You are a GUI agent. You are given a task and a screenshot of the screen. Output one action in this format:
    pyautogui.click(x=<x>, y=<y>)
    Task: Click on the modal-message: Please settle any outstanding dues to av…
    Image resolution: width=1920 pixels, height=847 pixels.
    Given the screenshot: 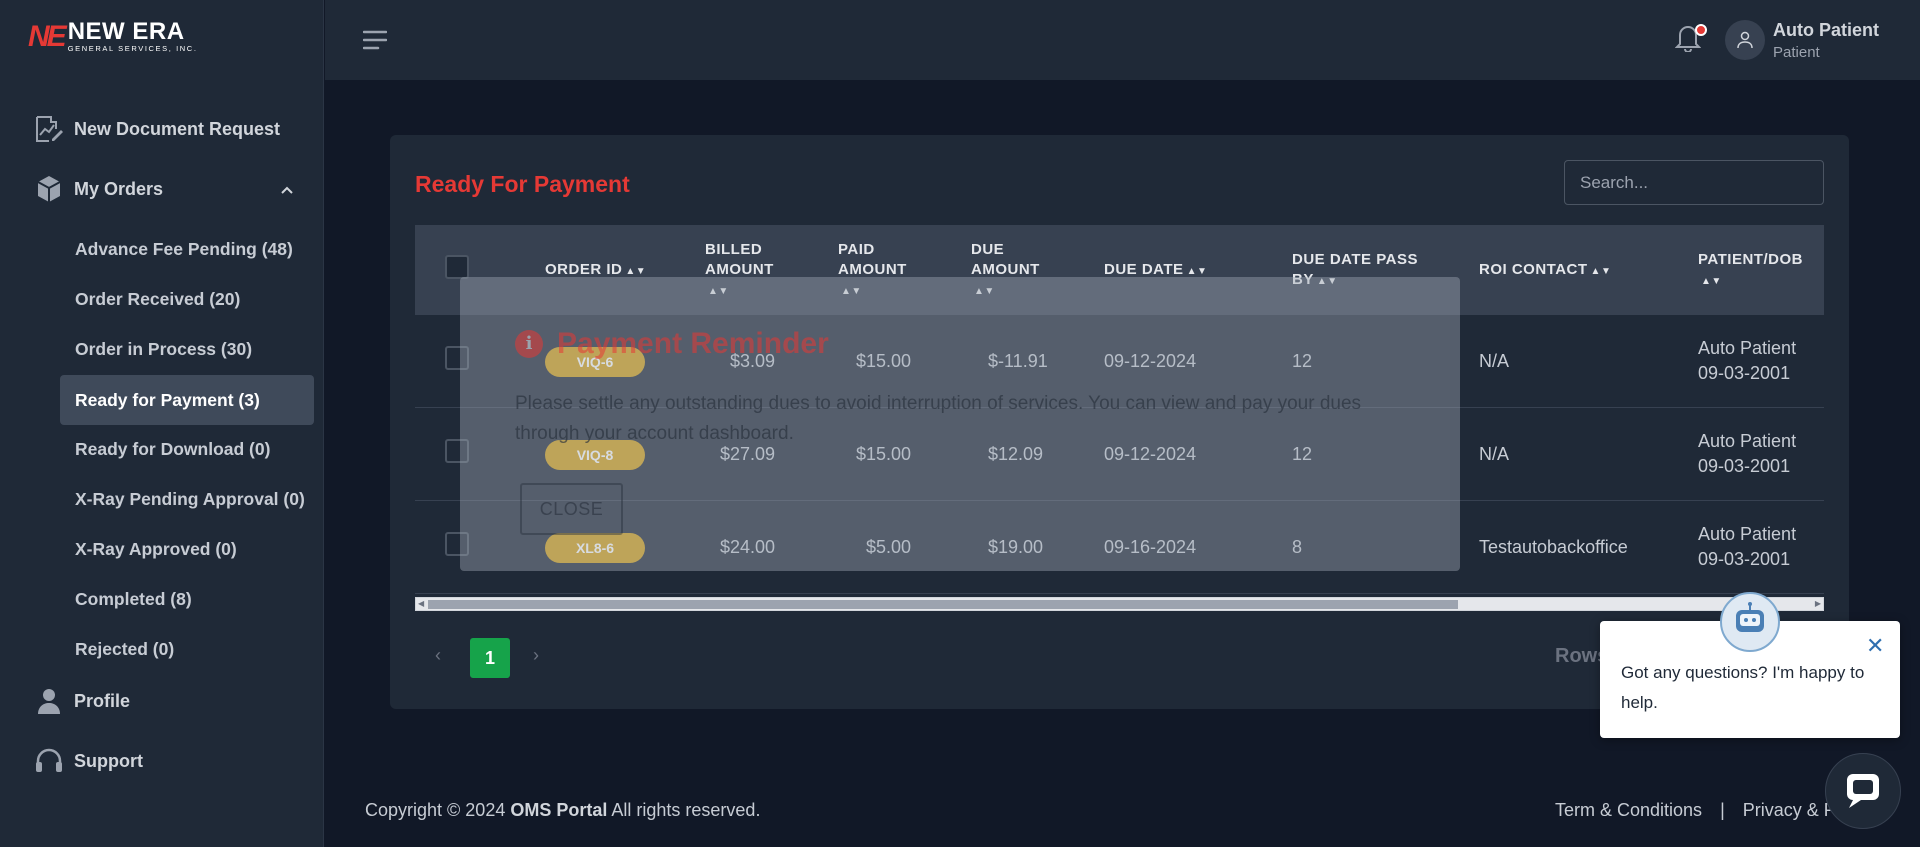 What is the action you would take?
    pyautogui.click(x=938, y=418)
    